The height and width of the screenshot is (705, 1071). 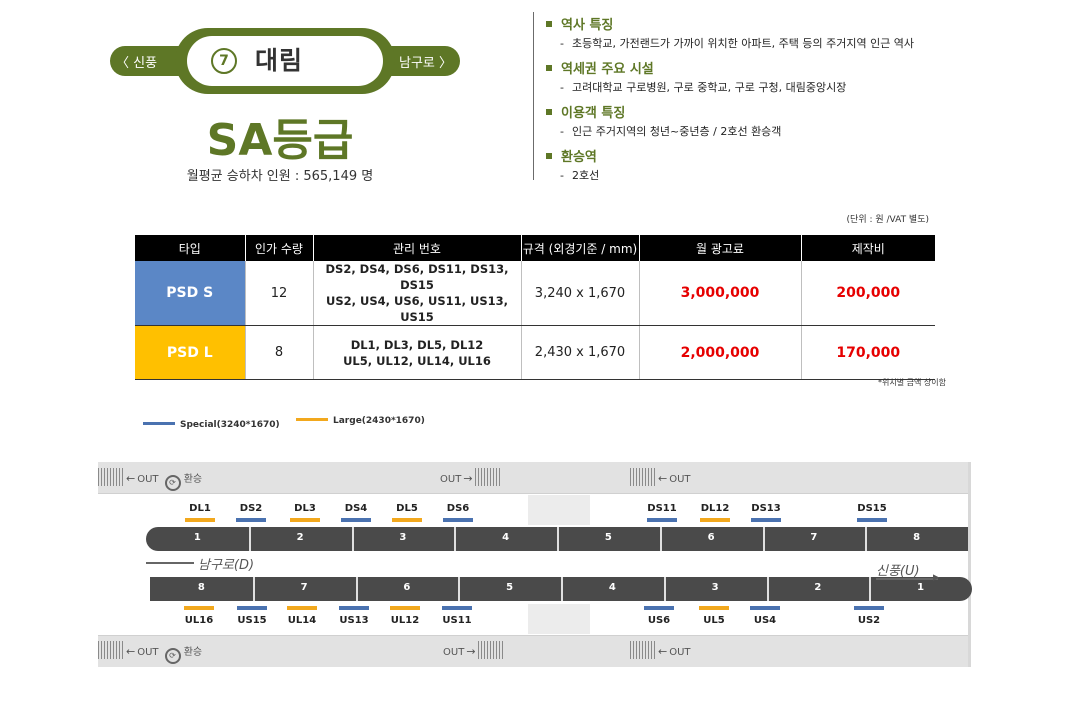 What do you see at coordinates (715, 508) in the screenshot?
I see `ad-panel-label: DL12` at bounding box center [715, 508].